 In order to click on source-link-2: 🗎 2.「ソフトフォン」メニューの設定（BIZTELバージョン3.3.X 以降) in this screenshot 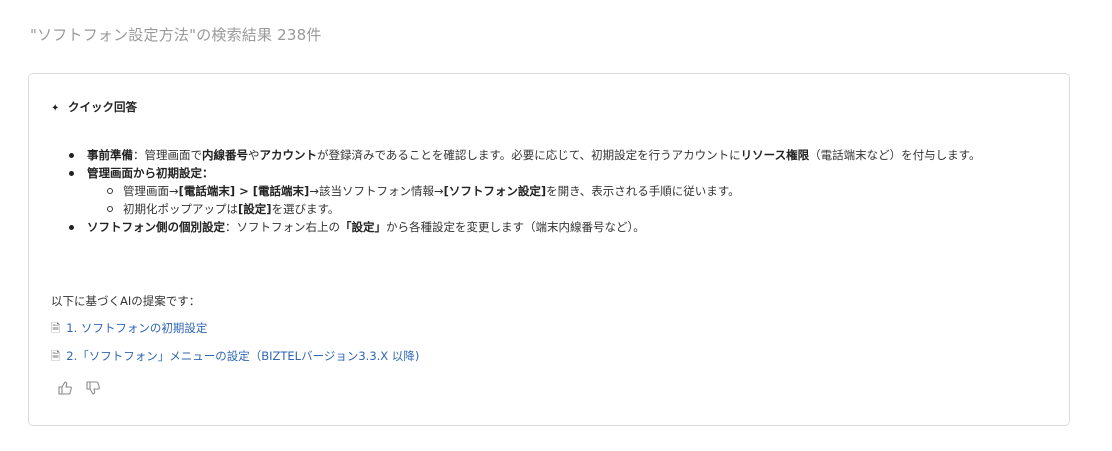, I will do `click(235, 358)`.